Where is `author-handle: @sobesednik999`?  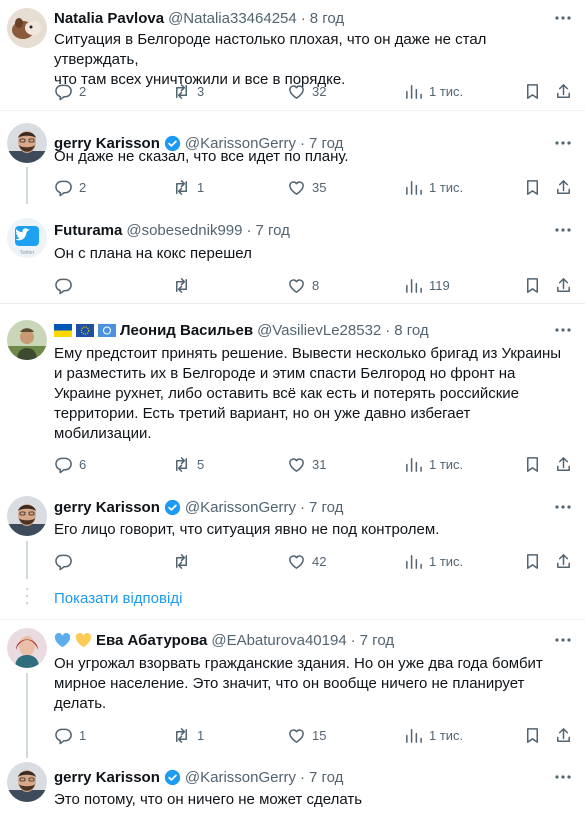
author-handle: @sobesednik999 is located at coordinates (184, 230).